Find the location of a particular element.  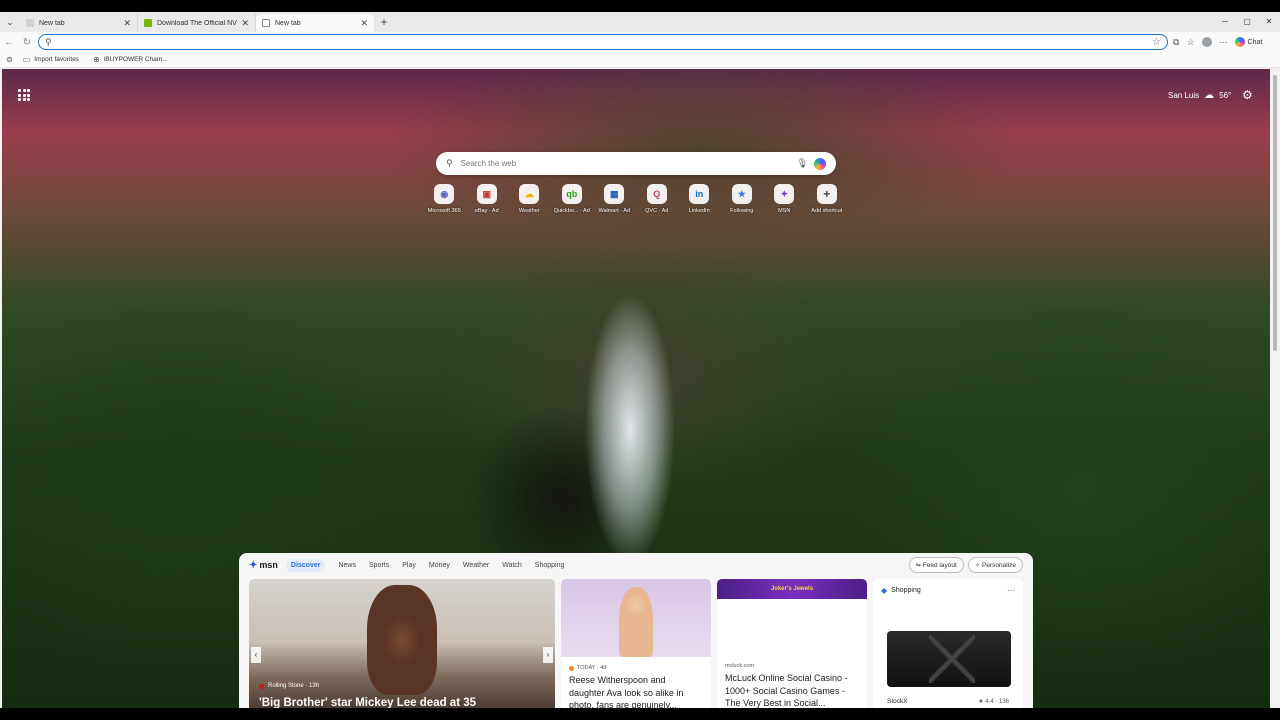

address-bar: ⚲ ☆ is located at coordinates (603, 42).